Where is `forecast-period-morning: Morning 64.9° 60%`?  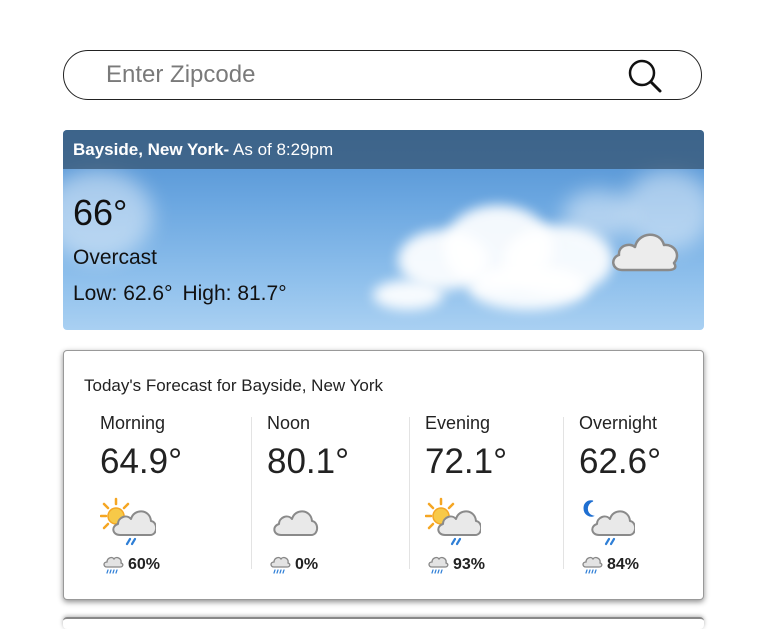 forecast-period-morning: Morning 64.9° 60% is located at coordinates (141, 494).